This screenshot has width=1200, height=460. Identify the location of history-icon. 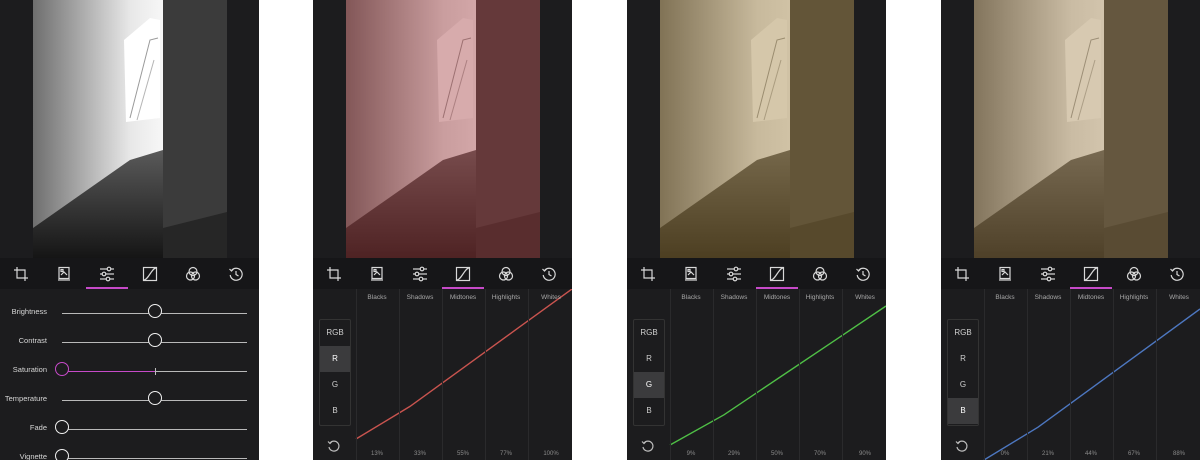
(863, 274).